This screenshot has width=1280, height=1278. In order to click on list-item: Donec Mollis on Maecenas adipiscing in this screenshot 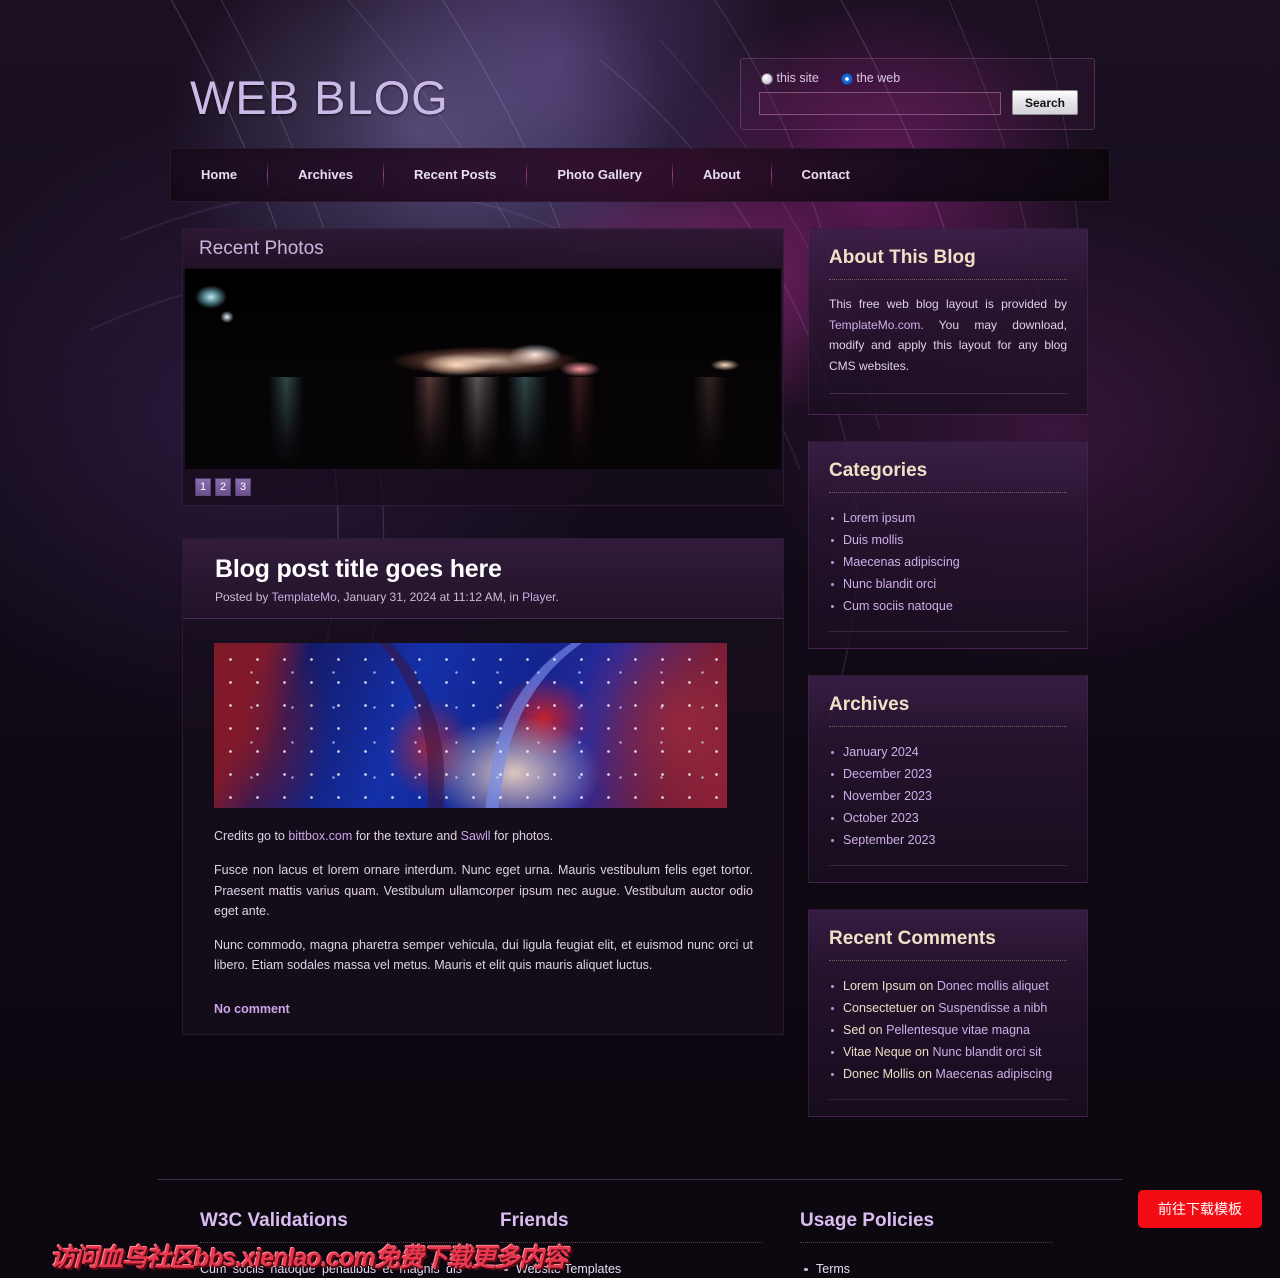, I will do `click(948, 1074)`.